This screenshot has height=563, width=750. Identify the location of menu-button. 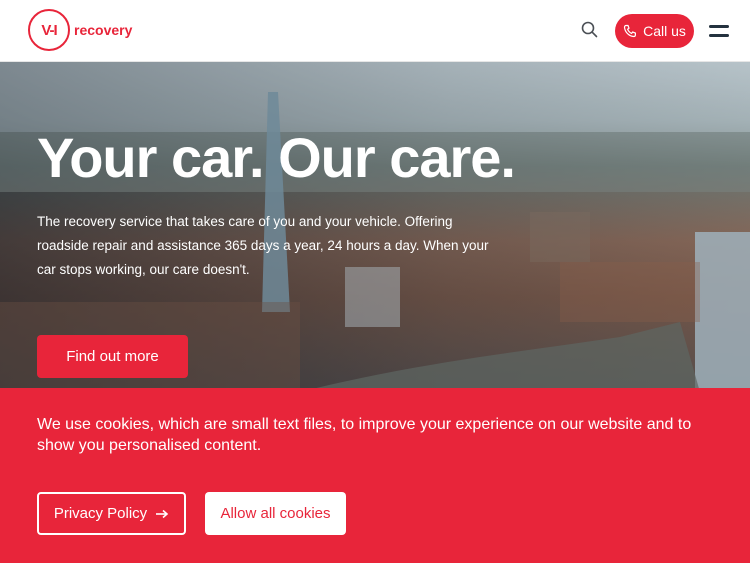
(719, 31).